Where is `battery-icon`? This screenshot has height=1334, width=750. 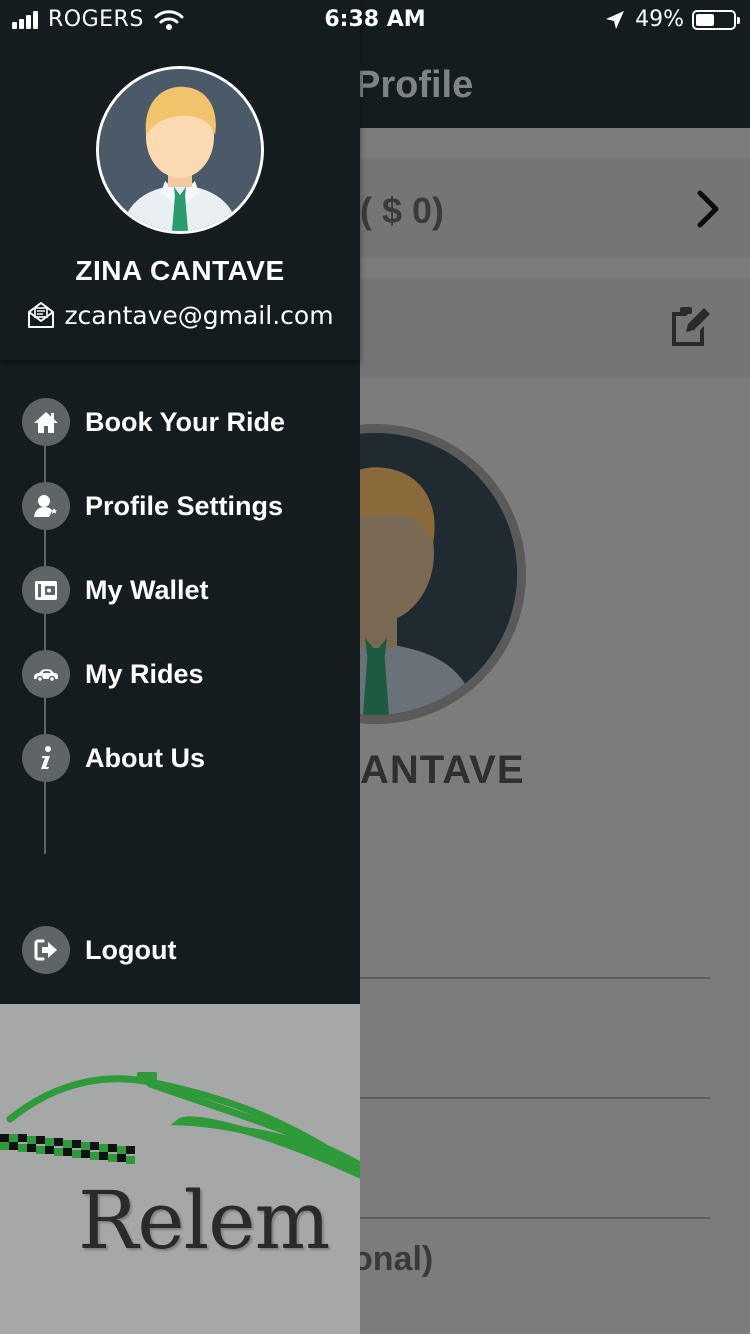
battery-icon is located at coordinates (716, 19).